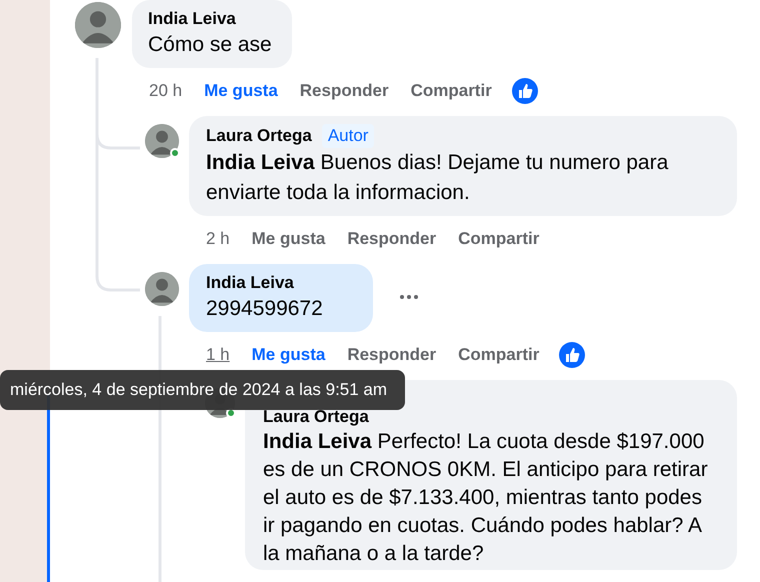 The width and height of the screenshot is (760, 582). Describe the element at coordinates (264, 309) in the screenshot. I see `comment-text: 2994599672` at that location.